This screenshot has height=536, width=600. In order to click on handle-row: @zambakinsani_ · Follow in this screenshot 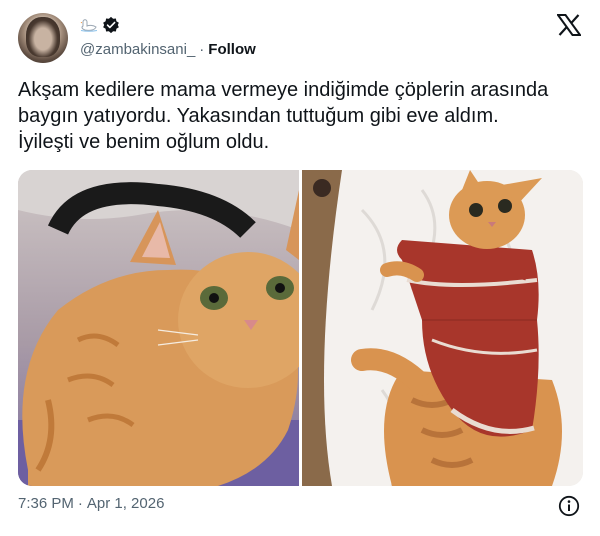, I will do `click(168, 49)`.